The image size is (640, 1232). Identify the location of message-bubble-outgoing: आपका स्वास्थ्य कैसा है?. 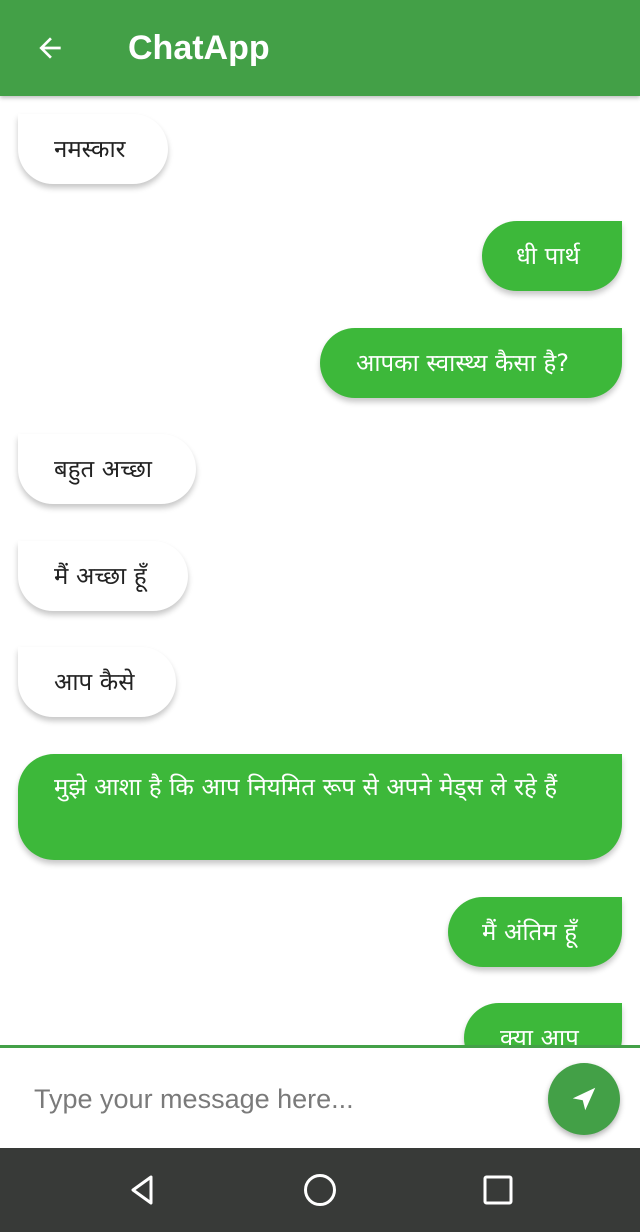
(471, 363).